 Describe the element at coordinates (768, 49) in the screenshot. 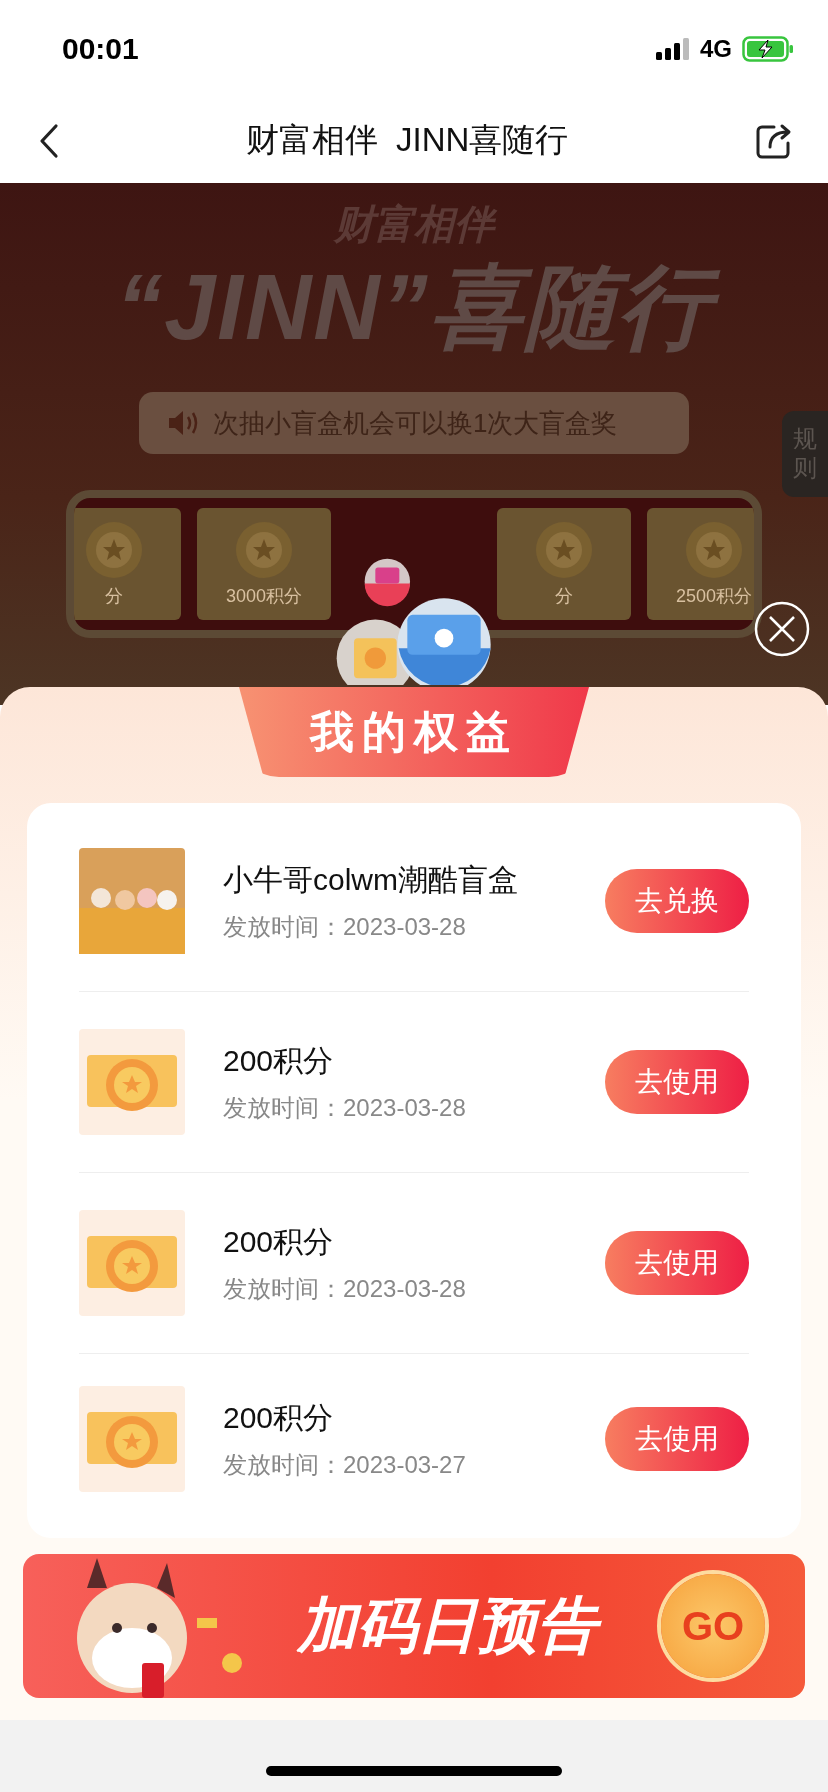

I see `battery-icon` at that location.